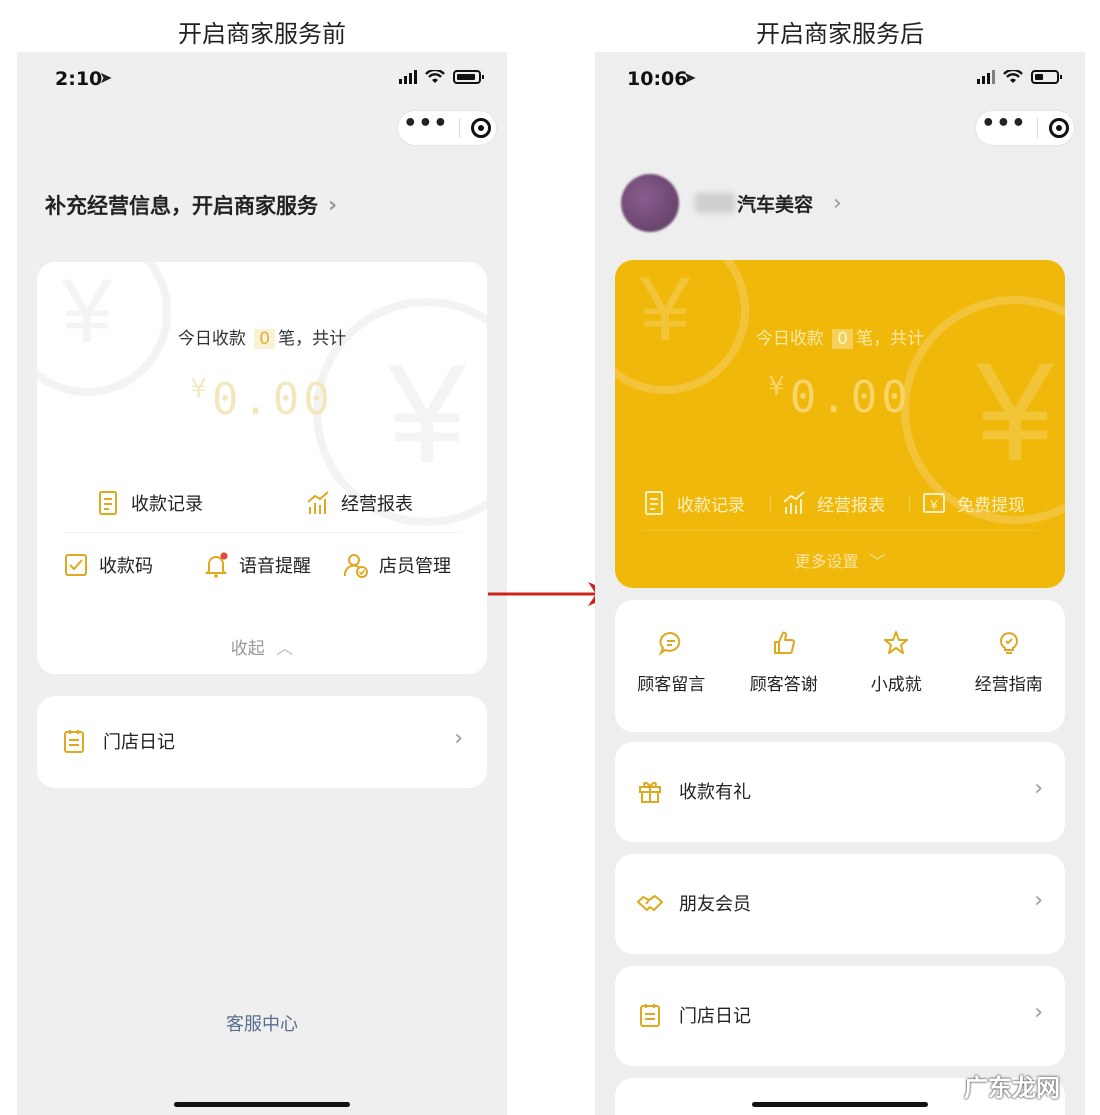 The height and width of the screenshot is (1115, 1100). What do you see at coordinates (211, 339) in the screenshot?
I see `today-label: 今日收款` at bounding box center [211, 339].